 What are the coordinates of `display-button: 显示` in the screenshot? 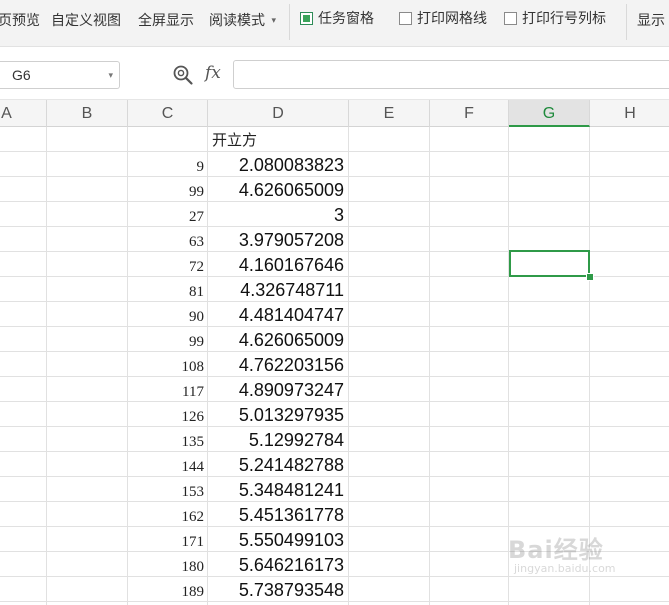 It's located at (651, 20).